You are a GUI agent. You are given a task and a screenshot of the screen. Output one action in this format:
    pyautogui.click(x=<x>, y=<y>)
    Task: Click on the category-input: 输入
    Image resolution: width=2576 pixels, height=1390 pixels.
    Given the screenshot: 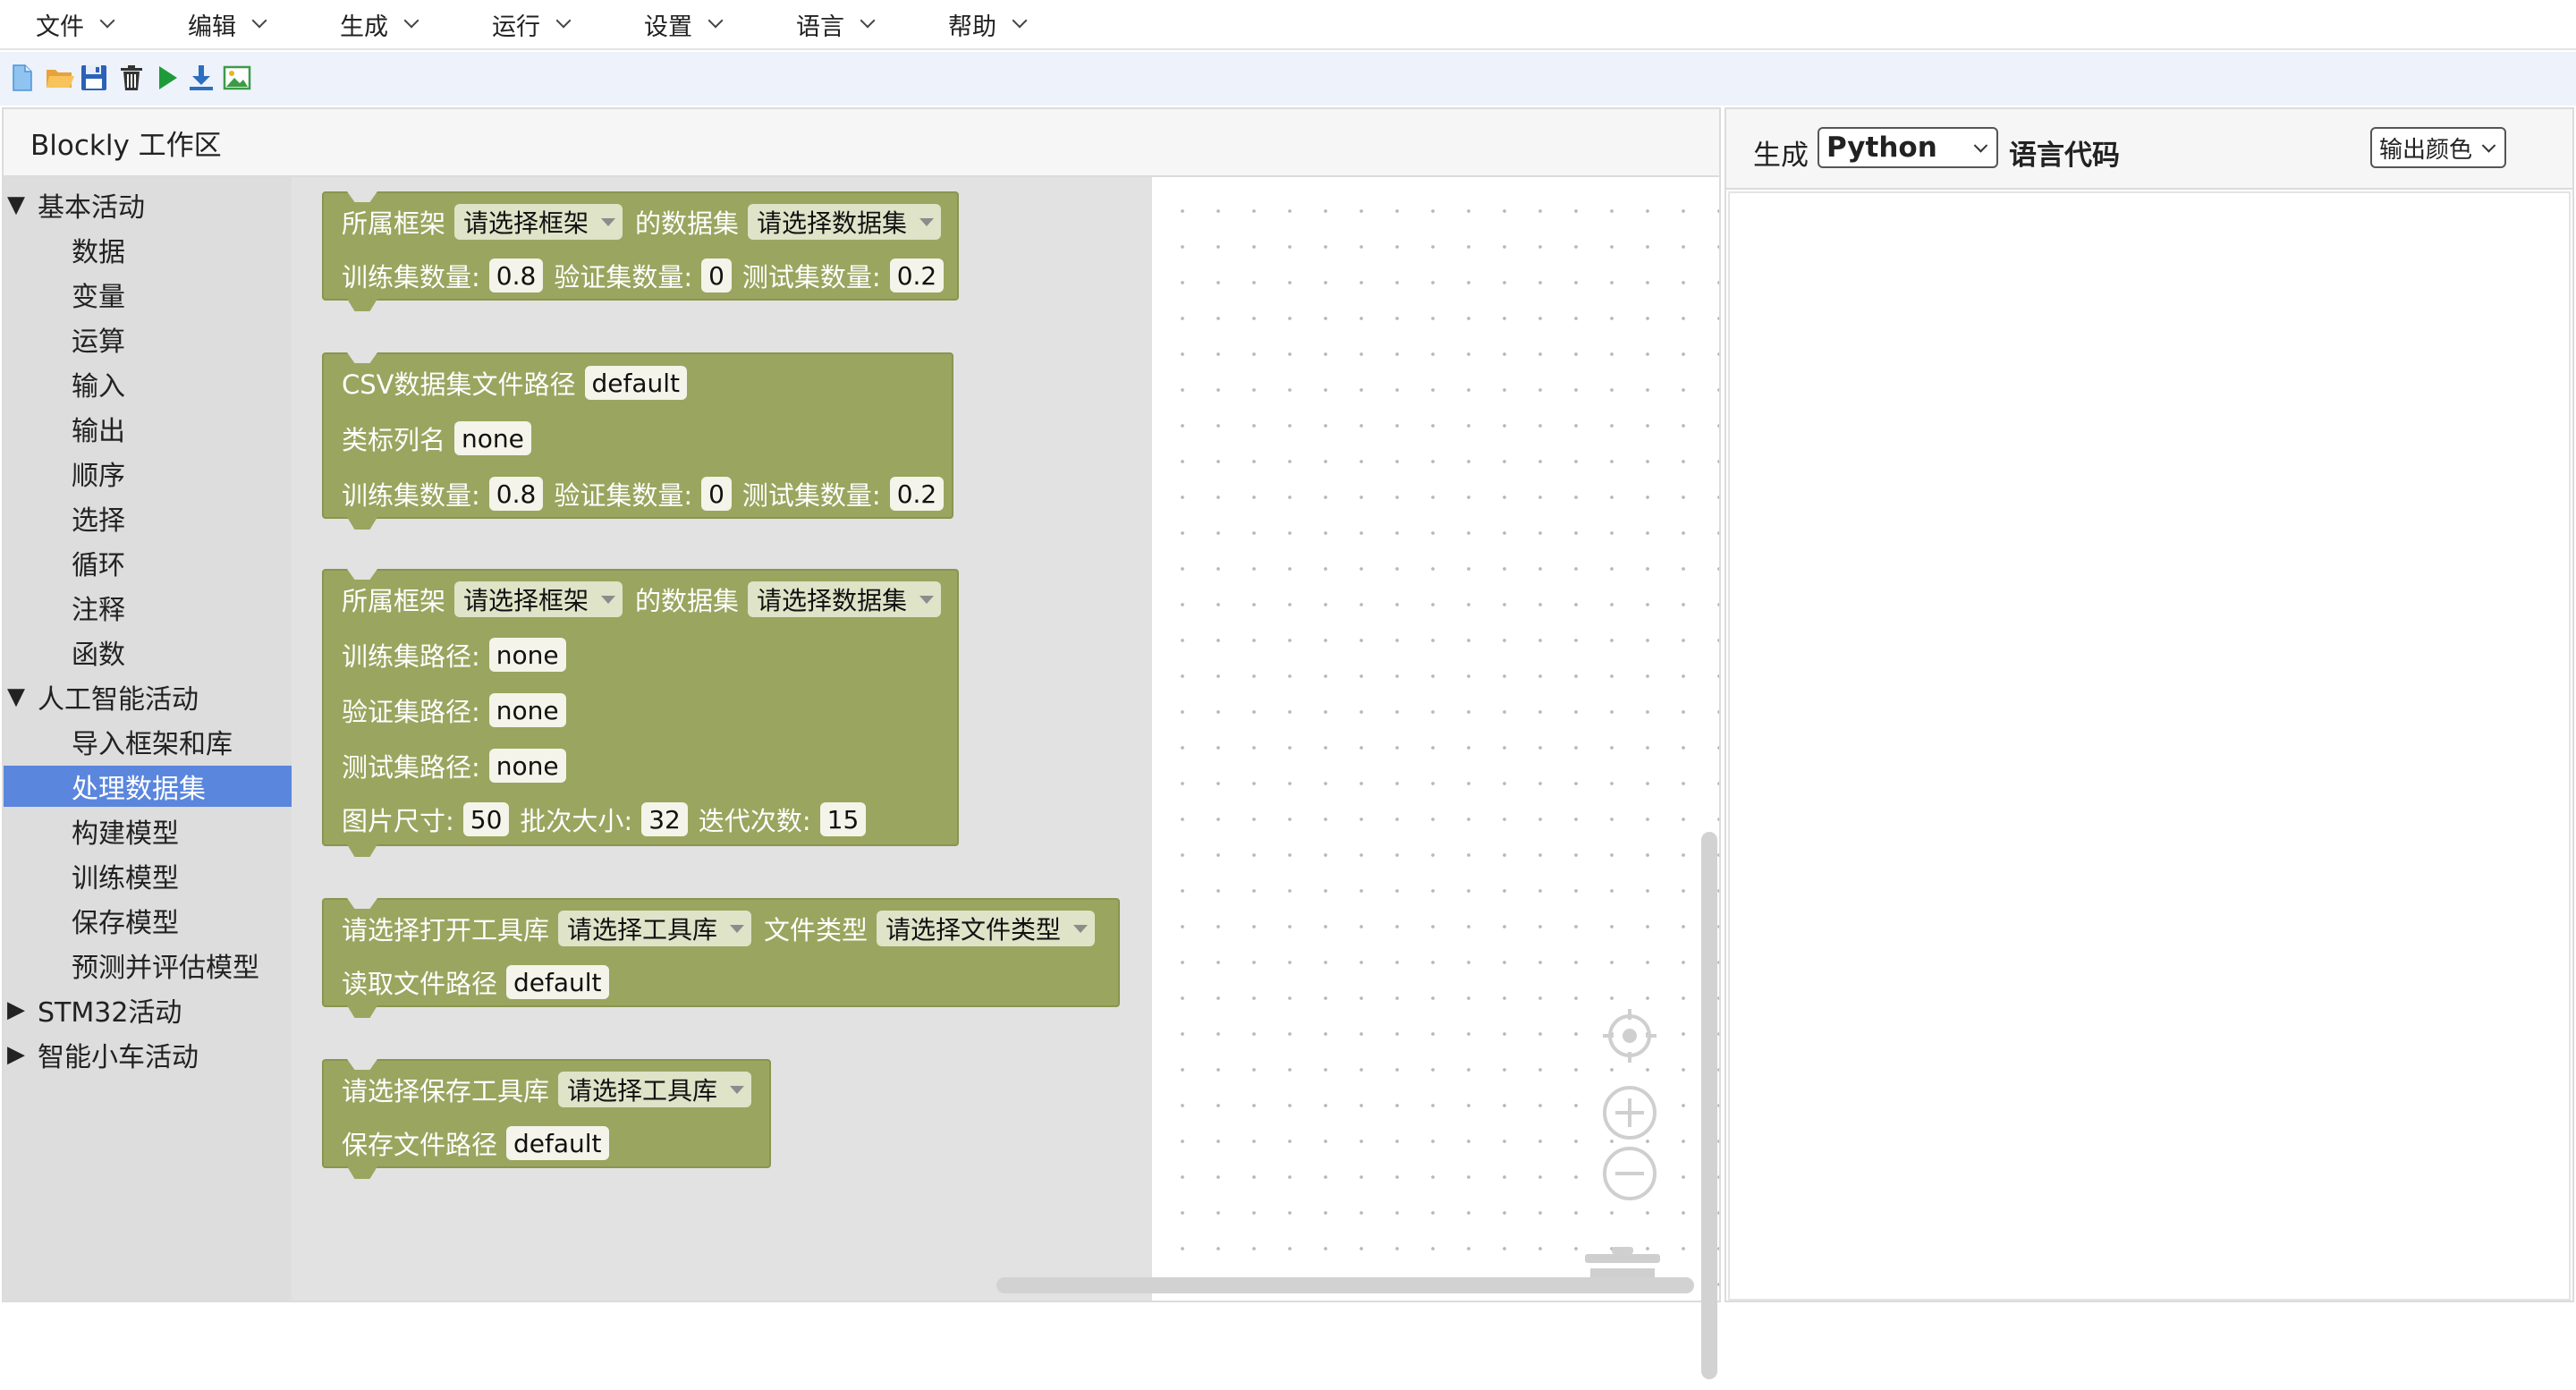 What is the action you would take?
    pyautogui.click(x=148, y=383)
    